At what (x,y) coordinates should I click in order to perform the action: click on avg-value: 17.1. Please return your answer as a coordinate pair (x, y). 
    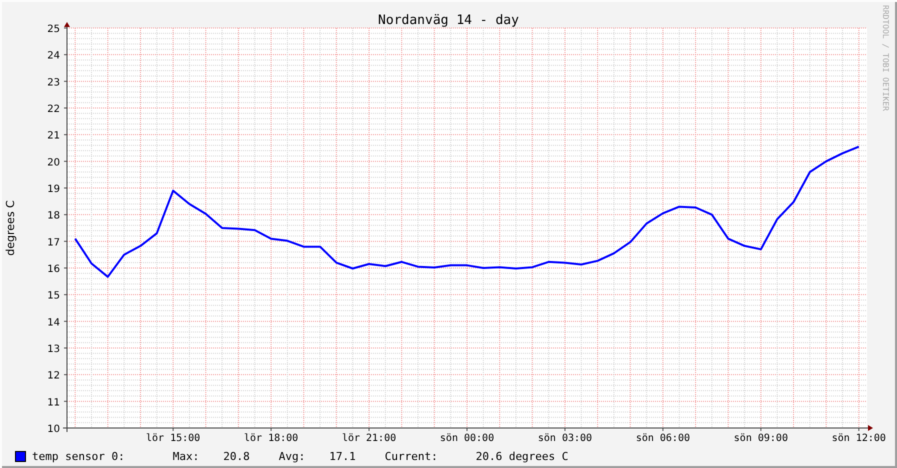
    Looking at the image, I should click on (342, 456).